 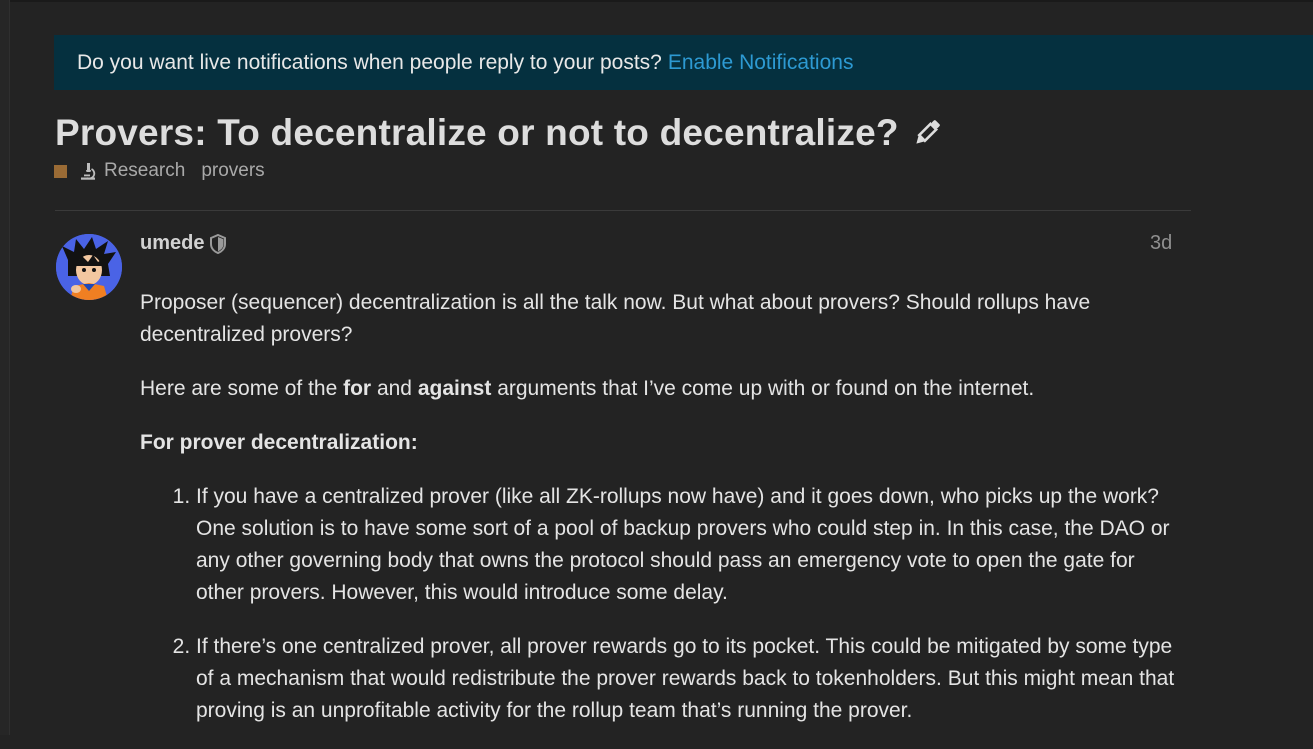 What do you see at coordinates (660, 443) in the screenshot?
I see `section-heading: For prover decentralization:` at bounding box center [660, 443].